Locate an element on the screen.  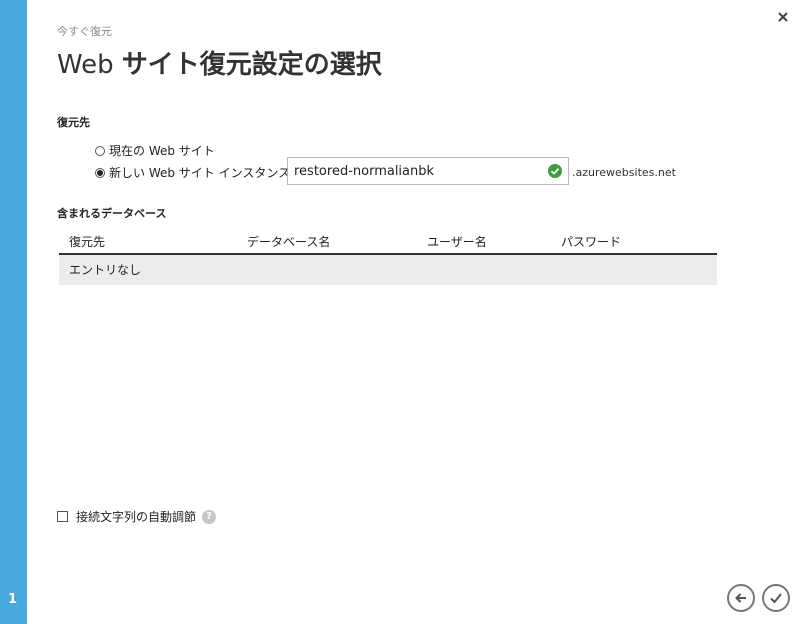
page-title-light: Web is located at coordinates (85, 65).